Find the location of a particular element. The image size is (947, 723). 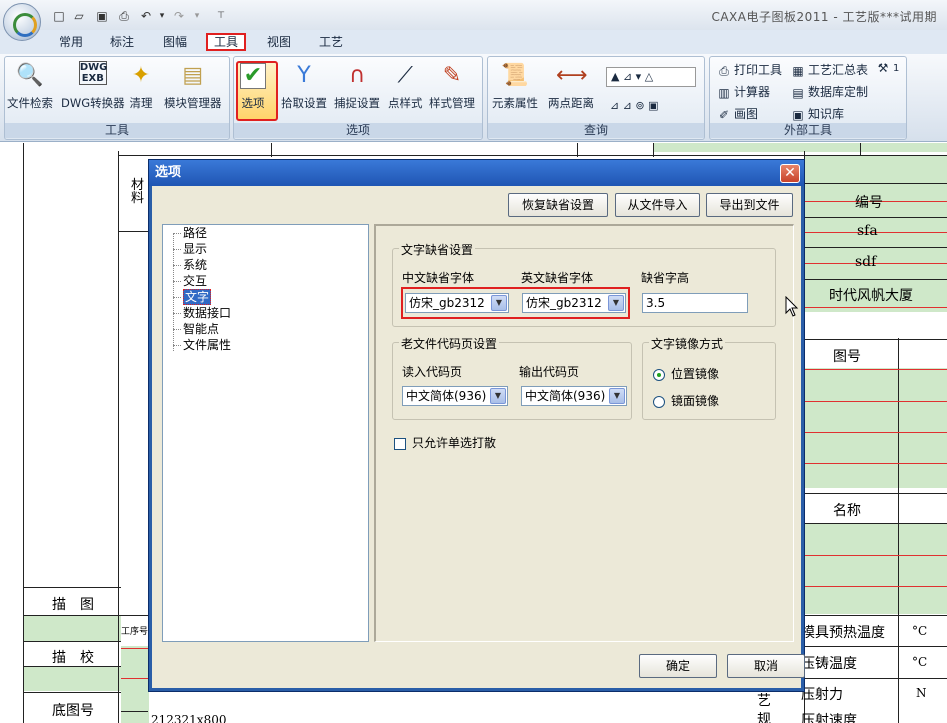

new-file-icon: □ is located at coordinates (59, 16).